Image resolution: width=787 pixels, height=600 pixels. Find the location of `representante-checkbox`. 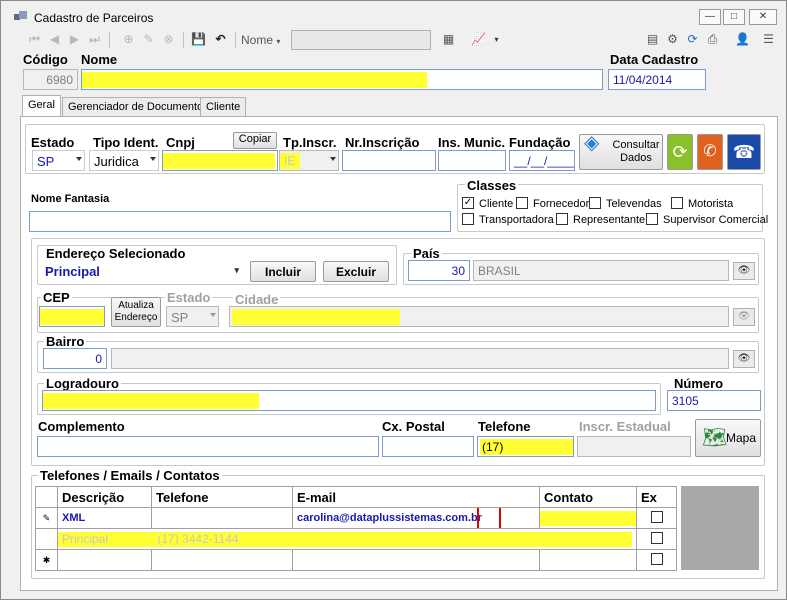

representante-checkbox is located at coordinates (562, 219).